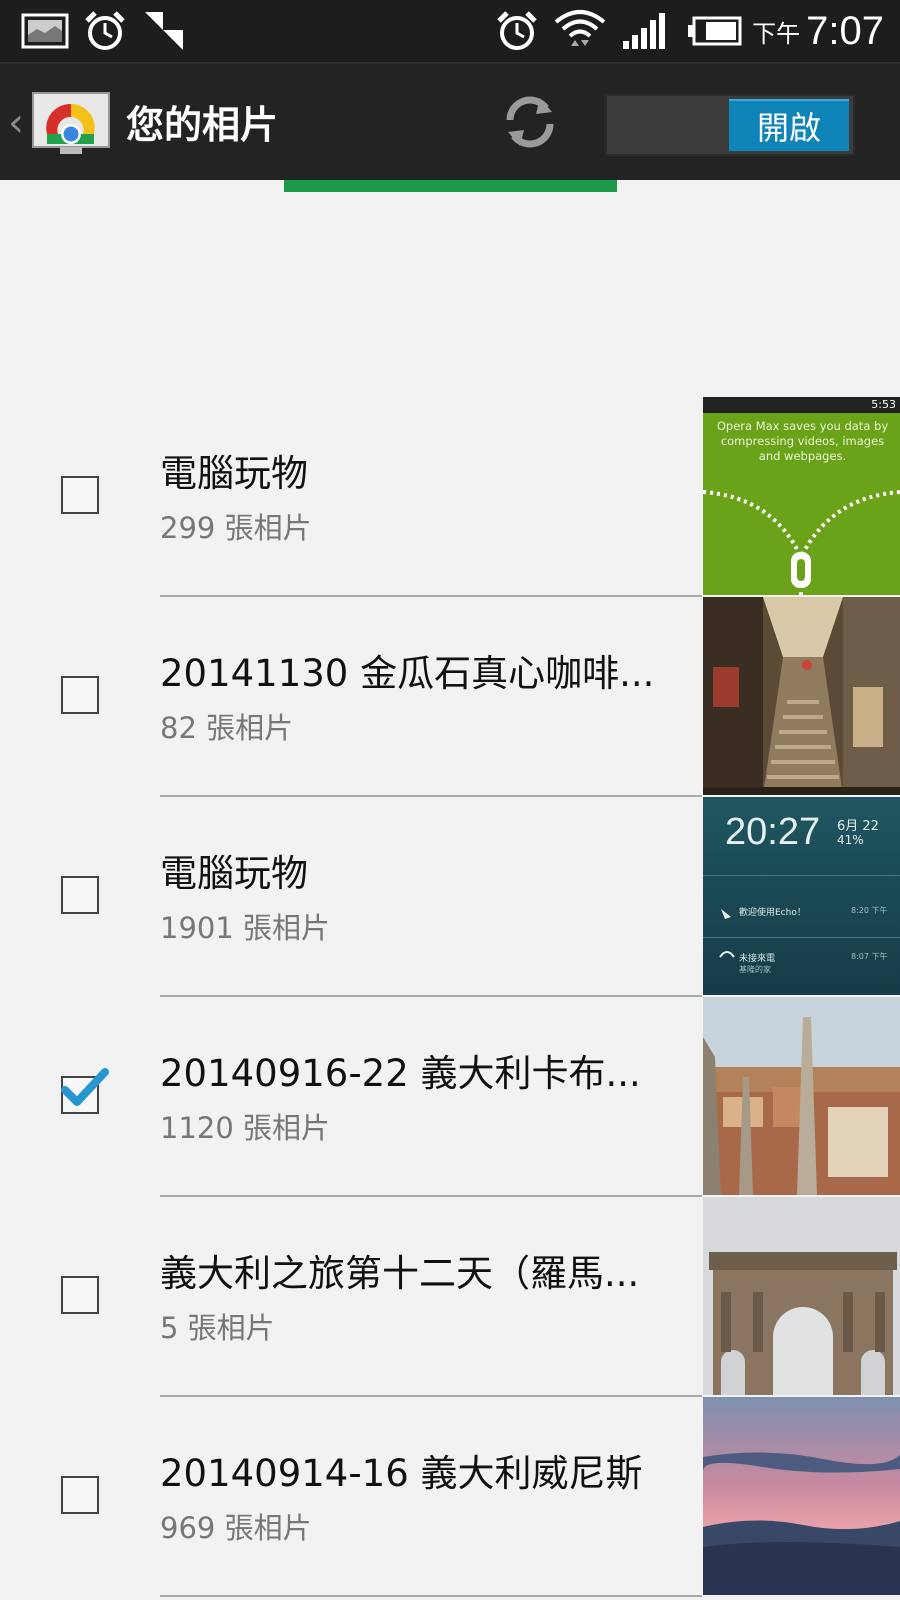 This screenshot has height=1600, width=900. I want to click on album-checkbox-checked, so click(85, 1091).